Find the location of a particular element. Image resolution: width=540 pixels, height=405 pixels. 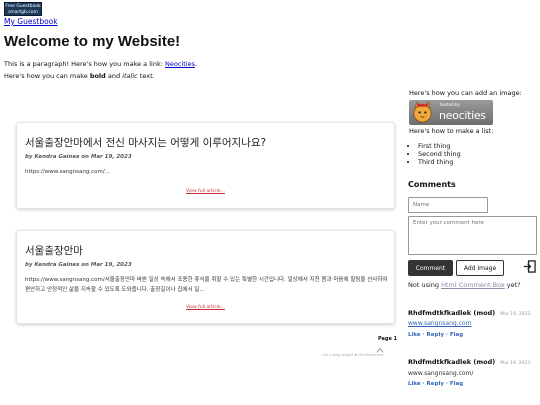

html-comment-box-link: Html Comment Box is located at coordinates (473, 285).